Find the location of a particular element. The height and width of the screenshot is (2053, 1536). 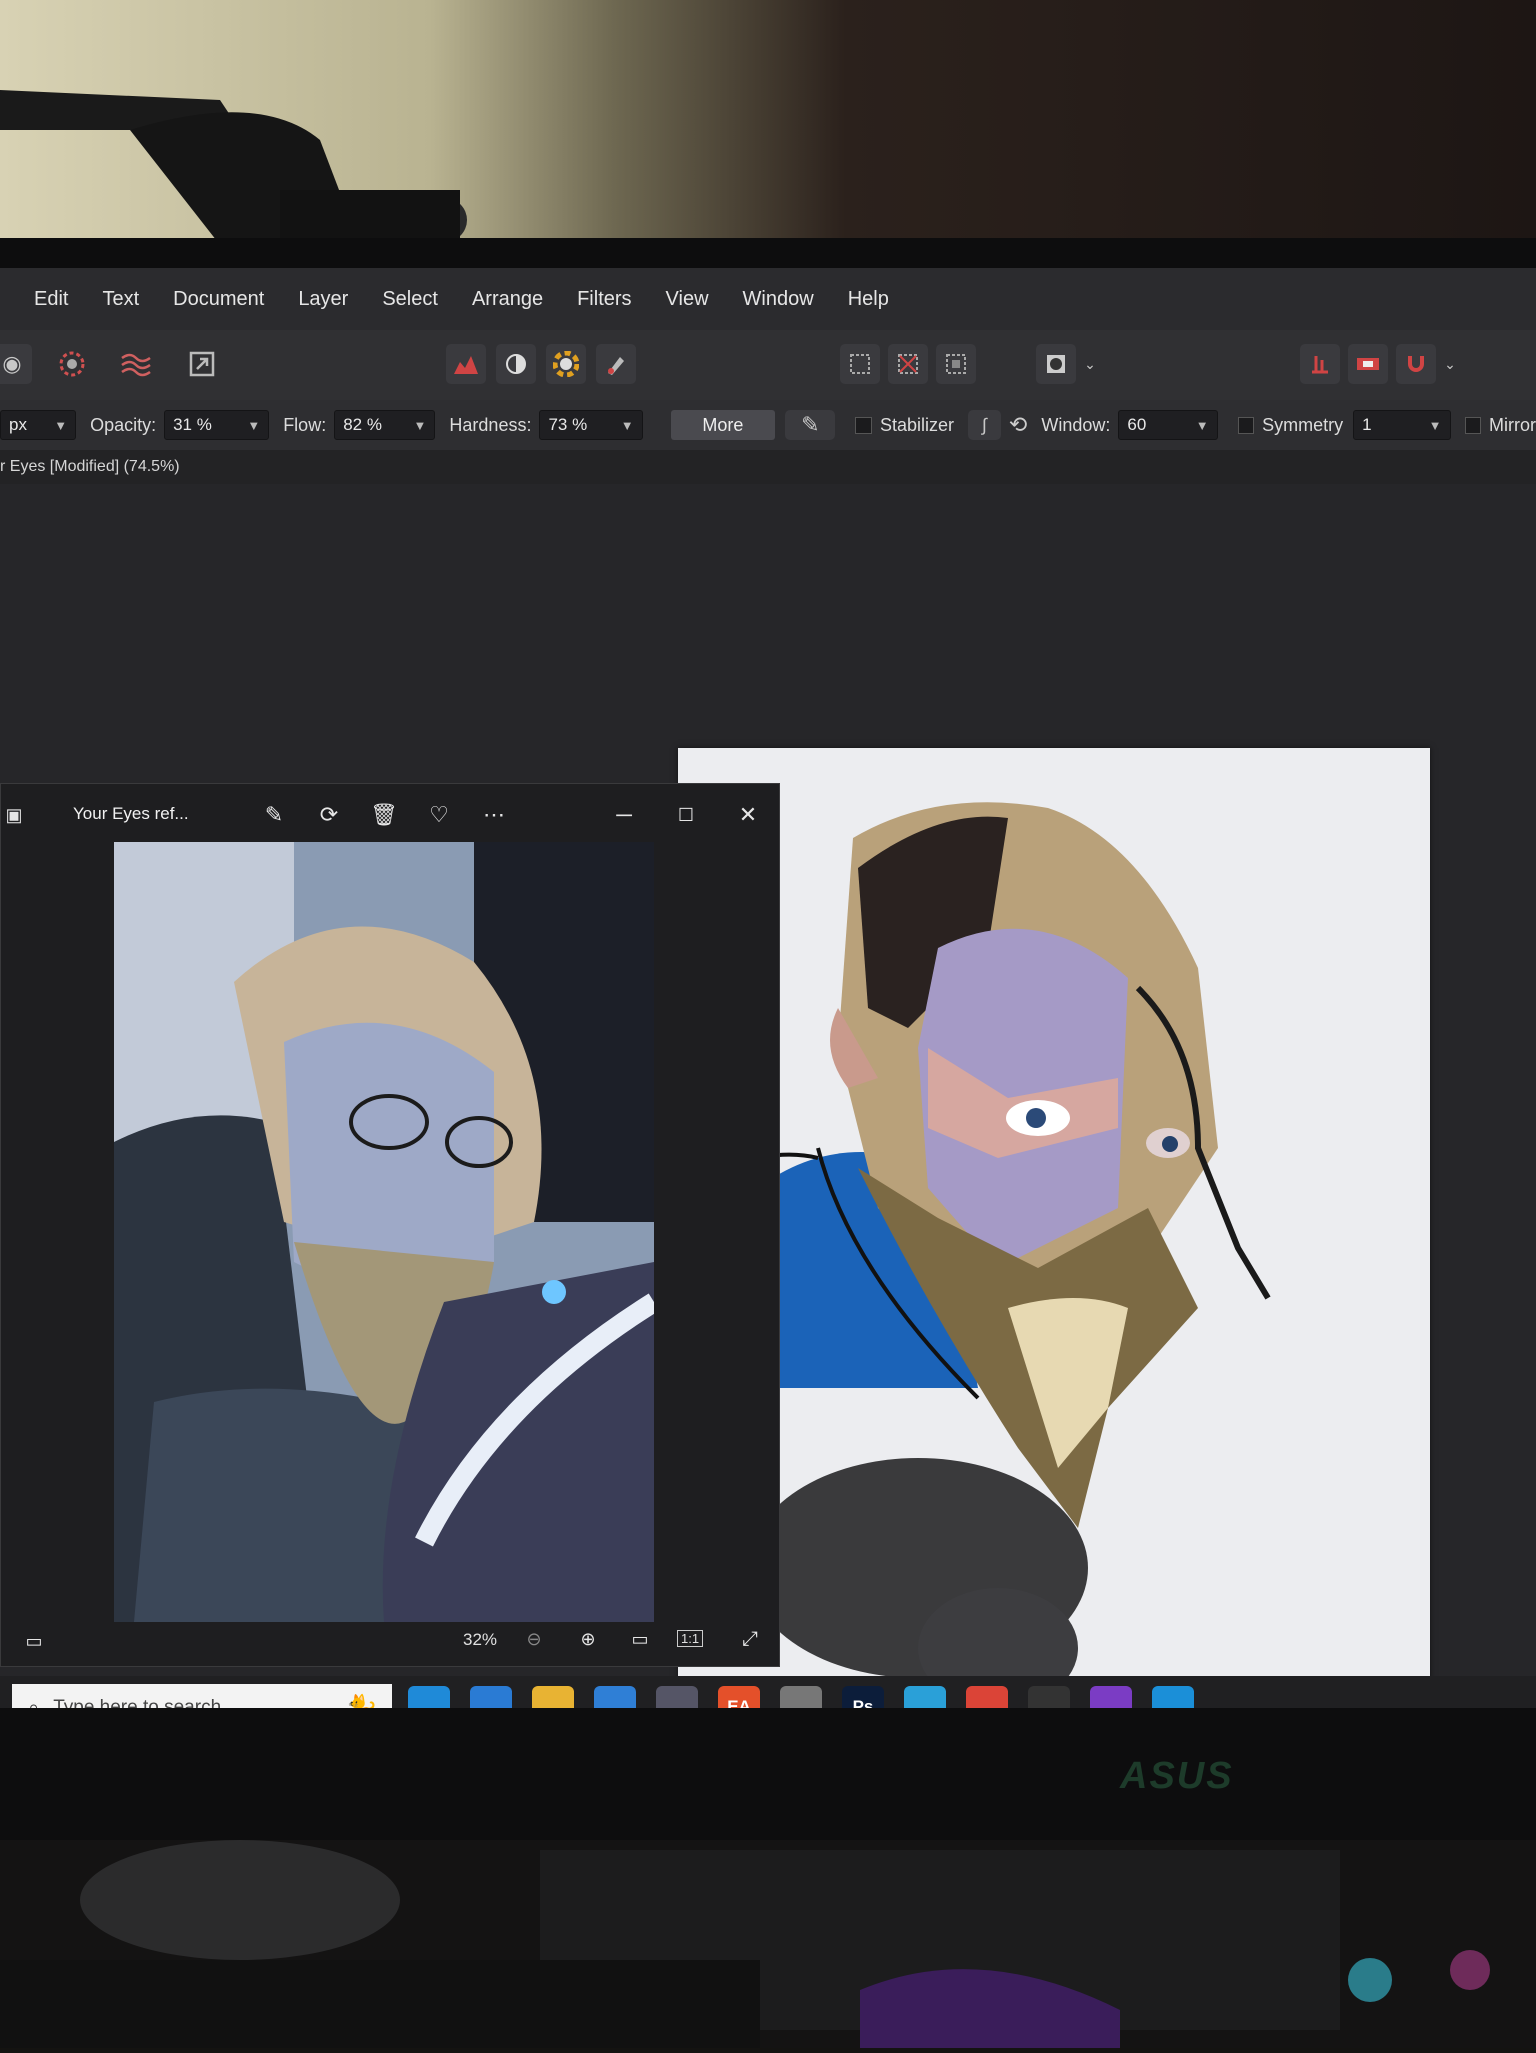

search-placeholder: Type here to search is located at coordinates (137, 1702).